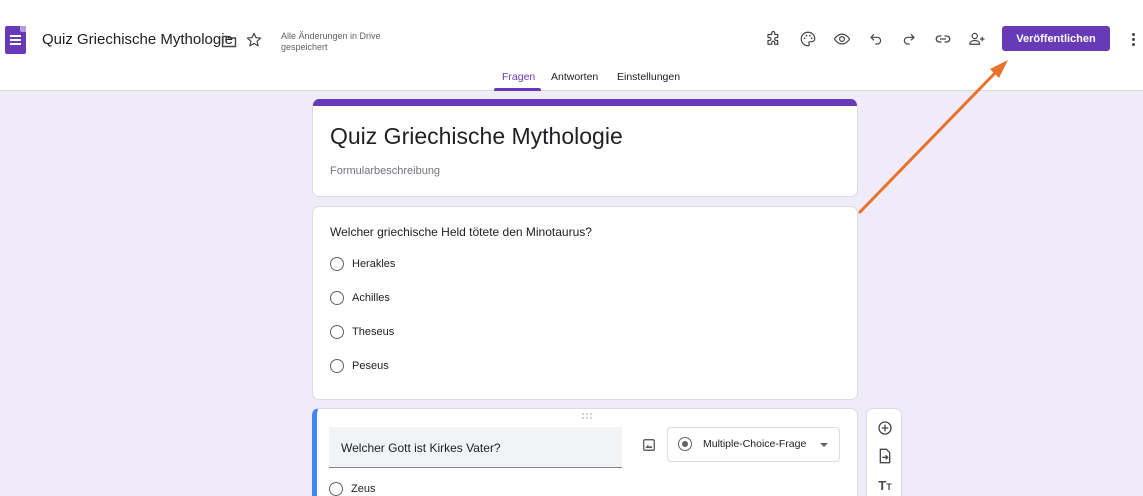  Describe the element at coordinates (373, 332) in the screenshot. I see `answer-option-label: Theseus` at that location.